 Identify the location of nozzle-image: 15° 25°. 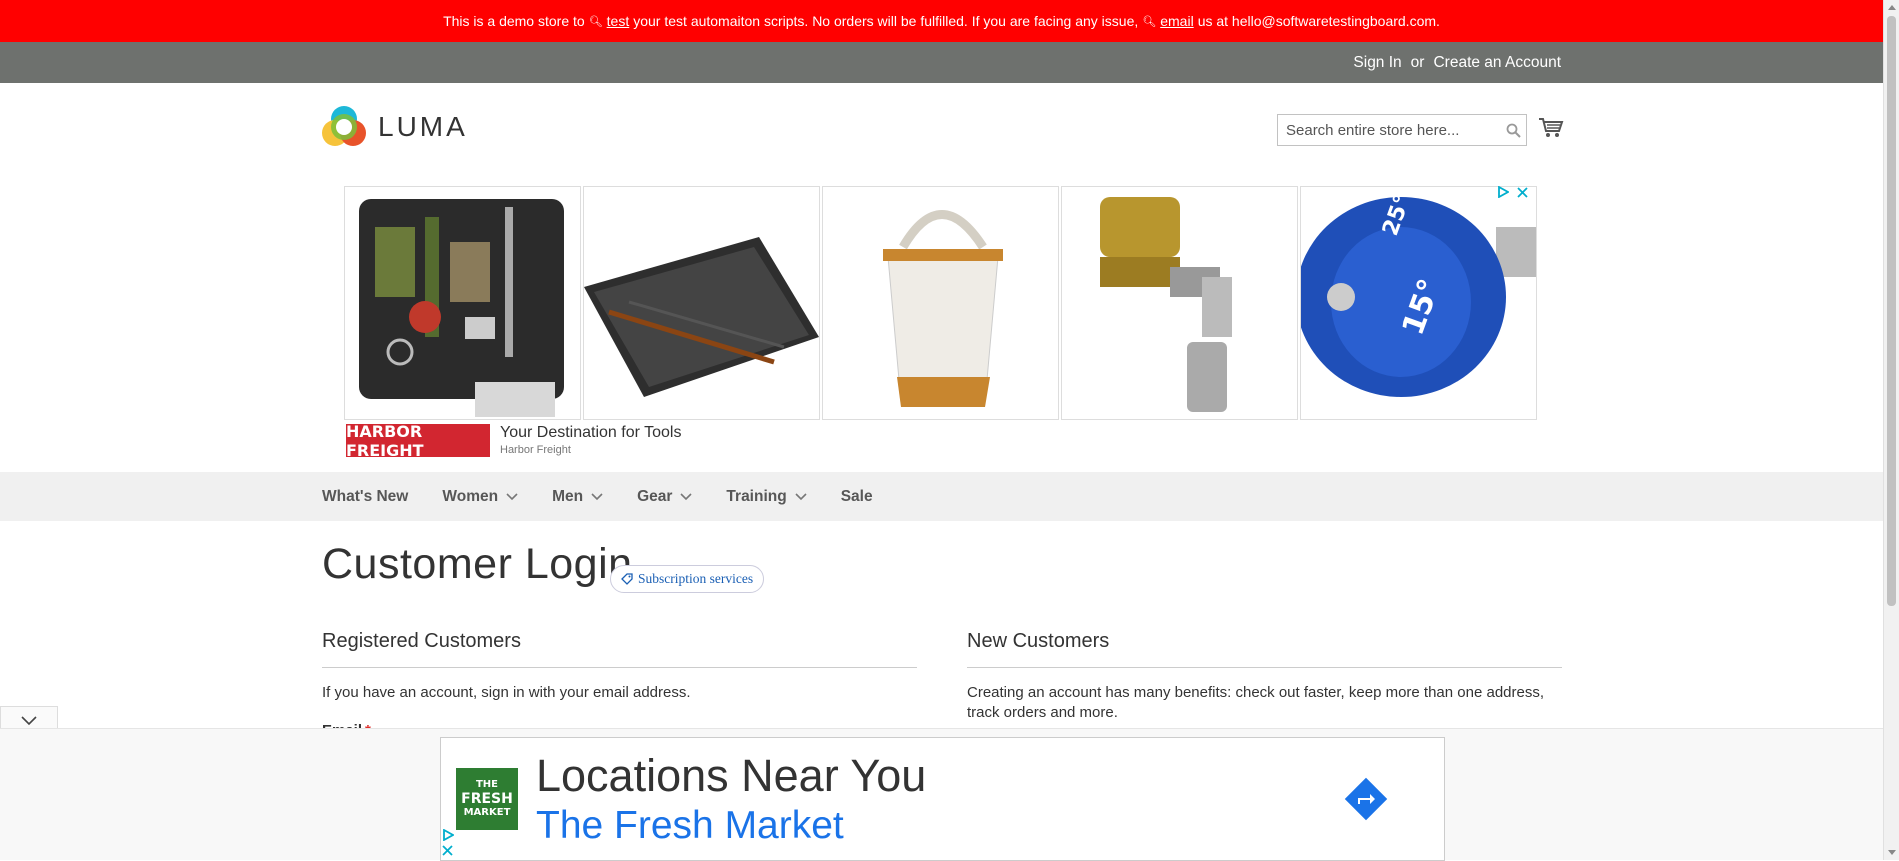
(1418, 294).